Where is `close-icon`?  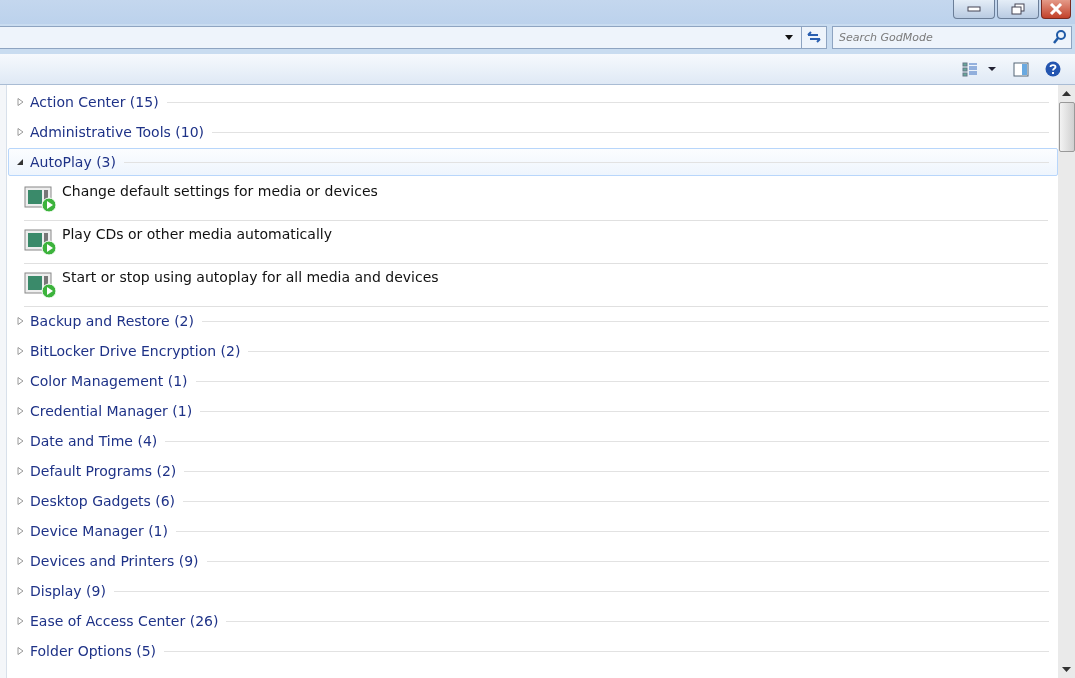
close-icon is located at coordinates (1056, 9).